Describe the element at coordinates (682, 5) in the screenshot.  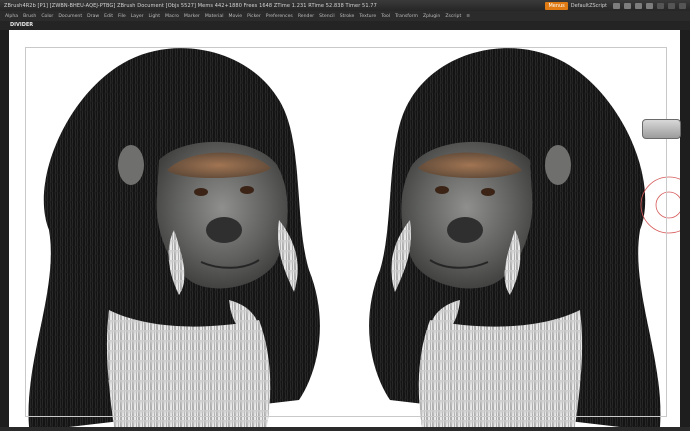
I see `close-icon` at that location.